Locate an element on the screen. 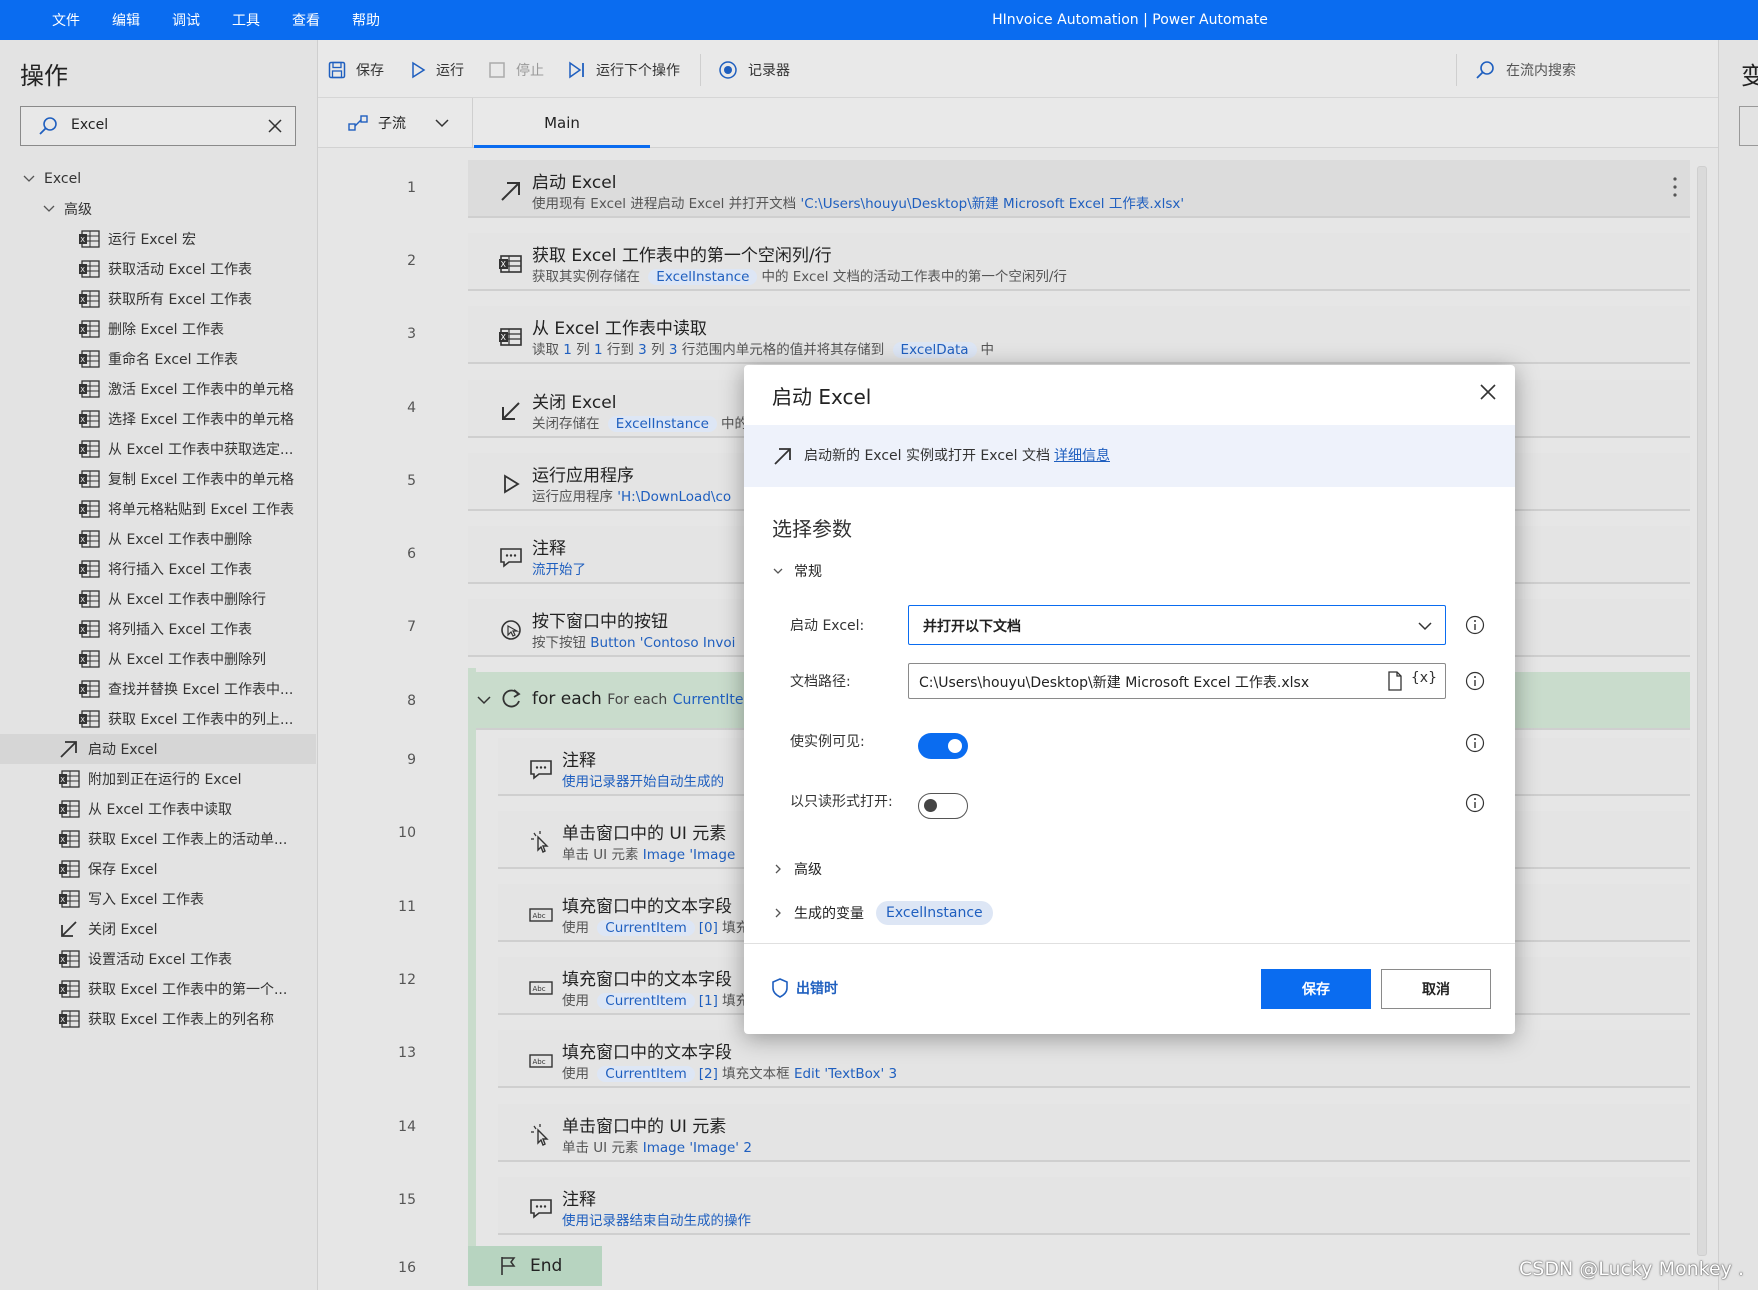 Image resolution: width=1758 pixels, height=1290 pixels. menu-view: 查看 is located at coordinates (306, 20).